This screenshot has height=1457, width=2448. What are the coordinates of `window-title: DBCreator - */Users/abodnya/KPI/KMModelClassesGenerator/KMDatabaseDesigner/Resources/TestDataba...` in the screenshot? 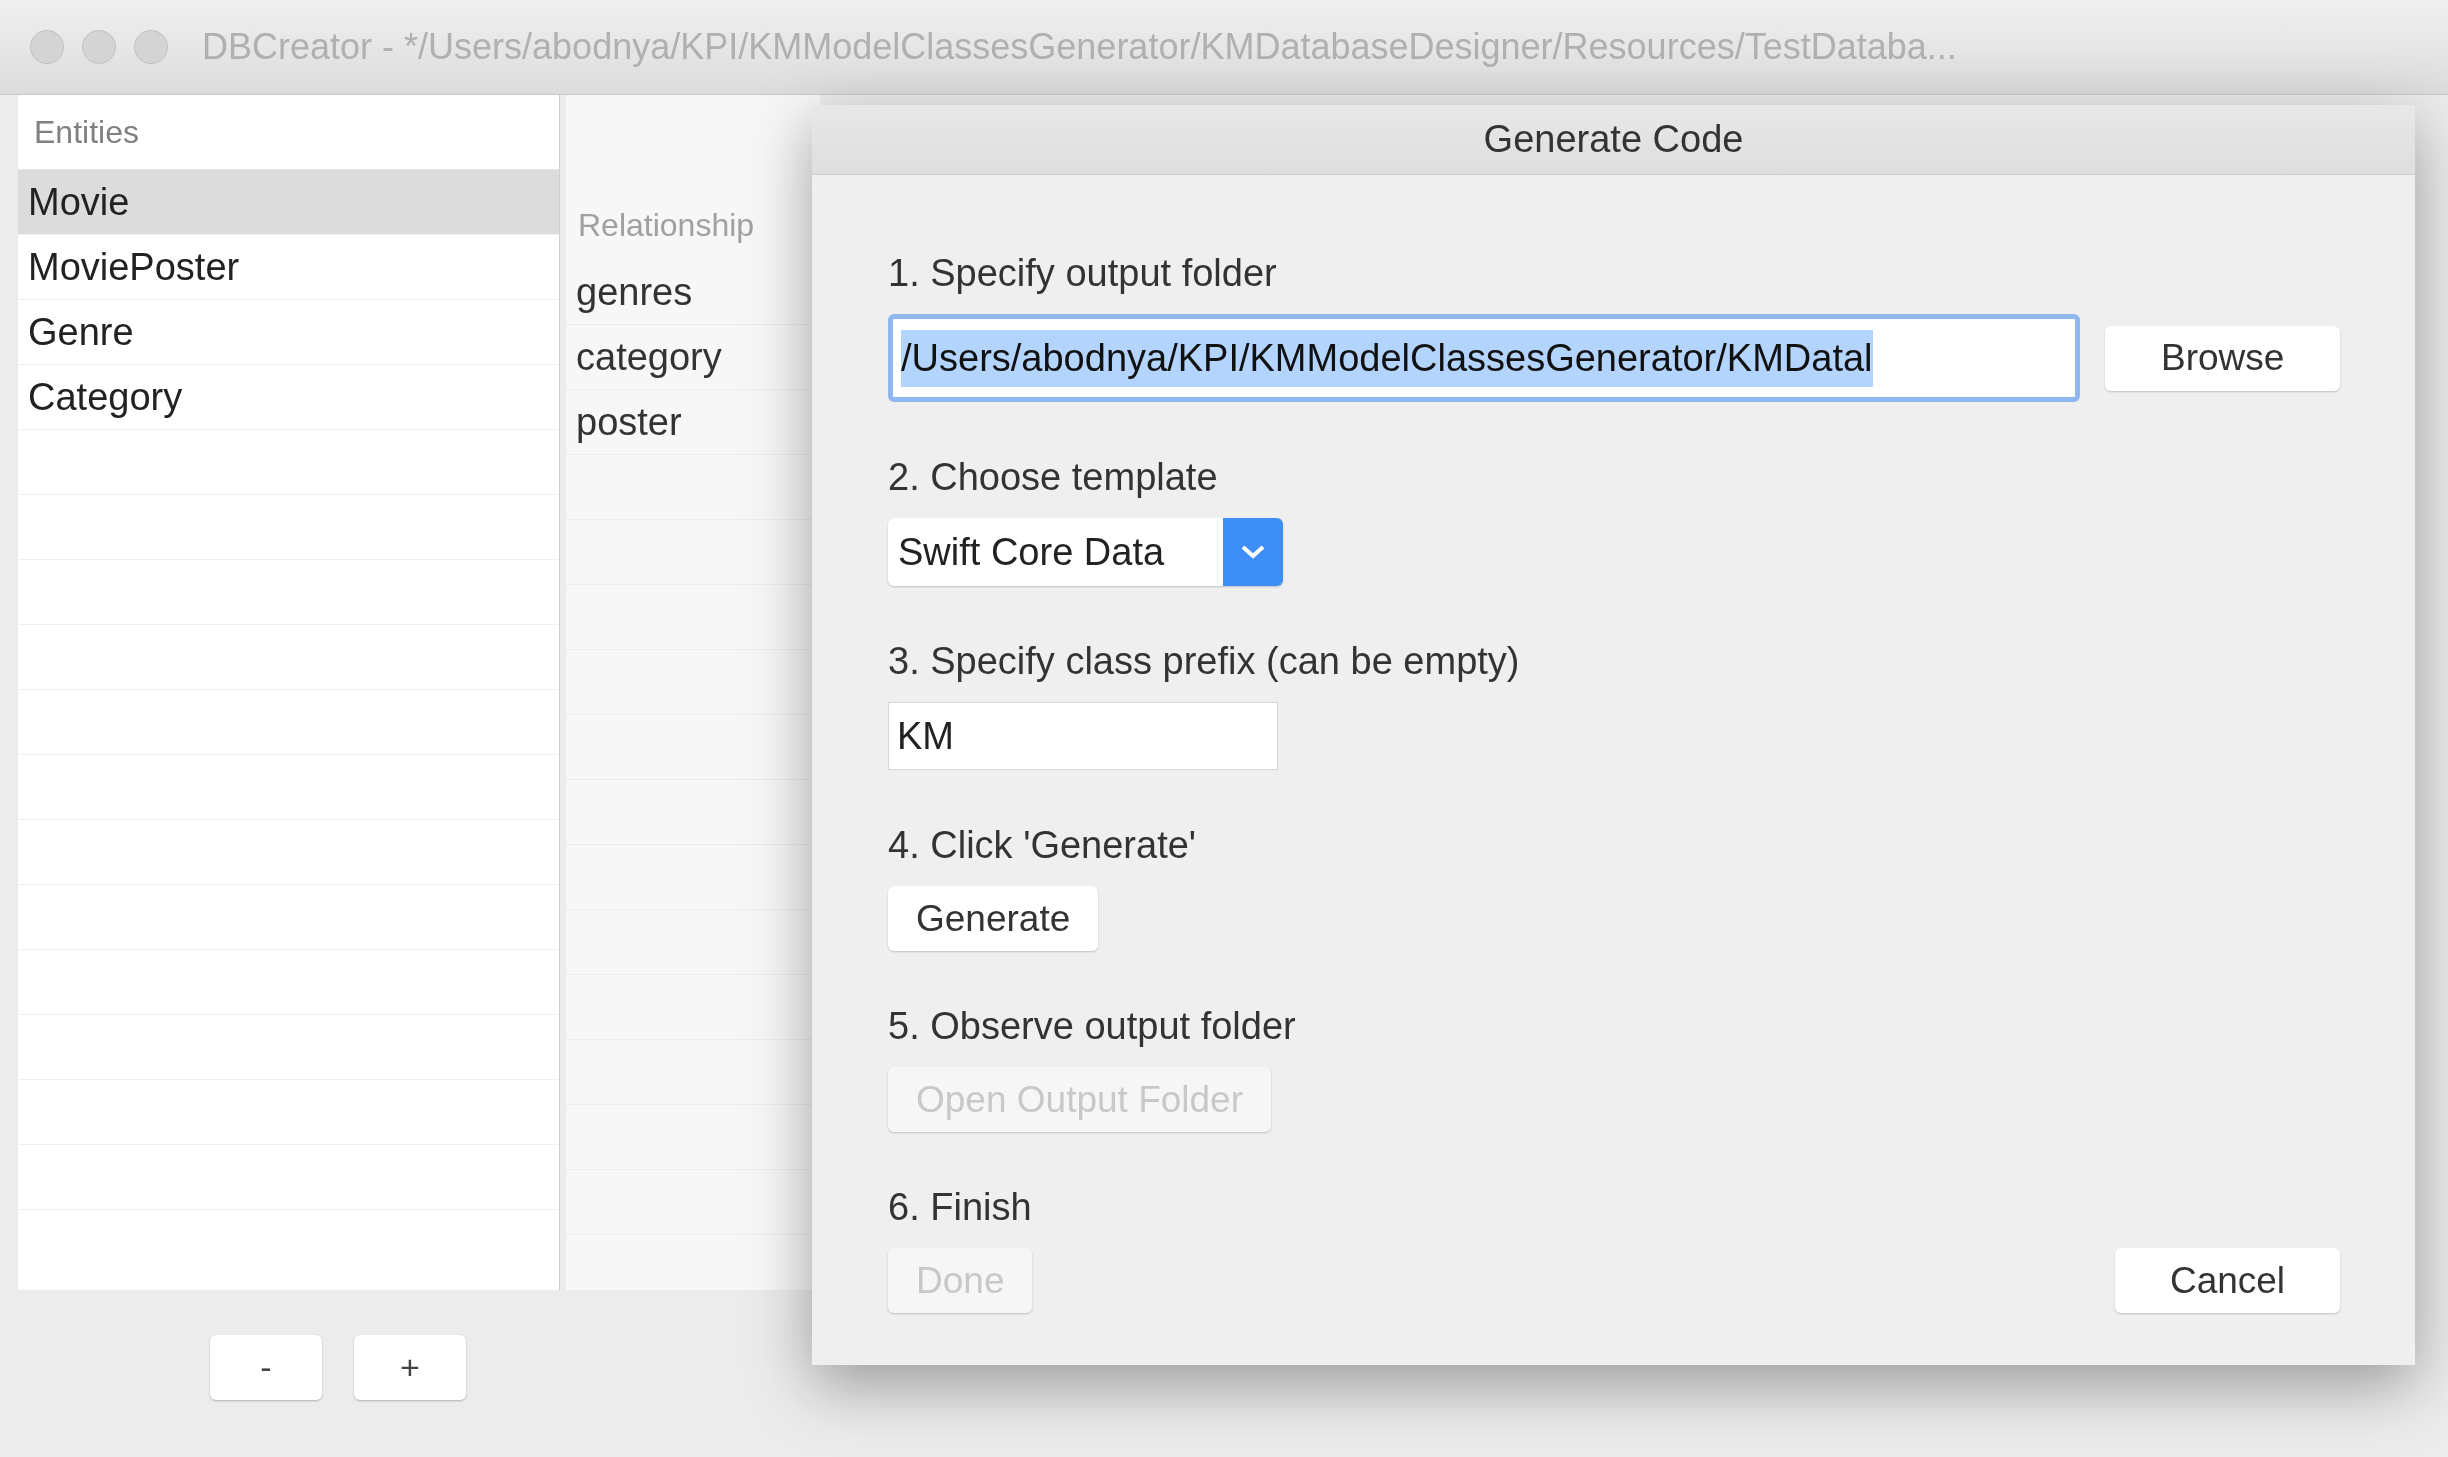 It's located at (1079, 47).